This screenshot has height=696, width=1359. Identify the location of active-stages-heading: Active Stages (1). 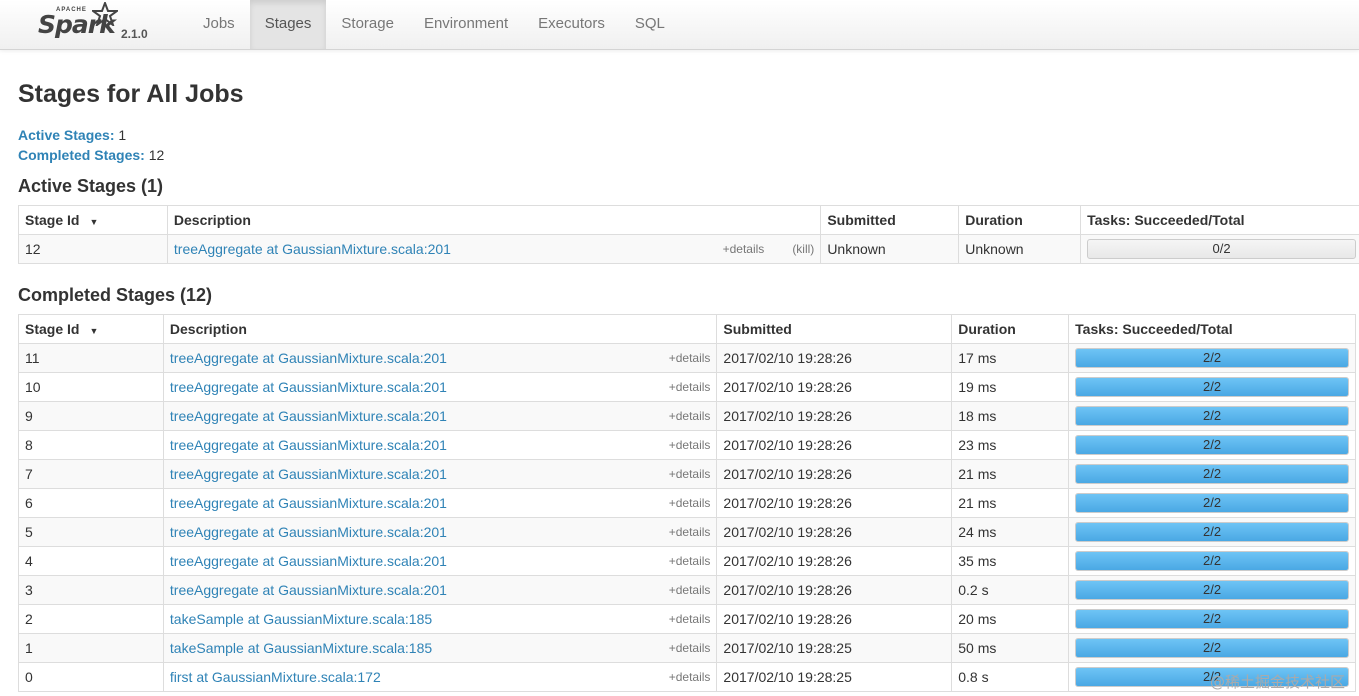
(91, 186).